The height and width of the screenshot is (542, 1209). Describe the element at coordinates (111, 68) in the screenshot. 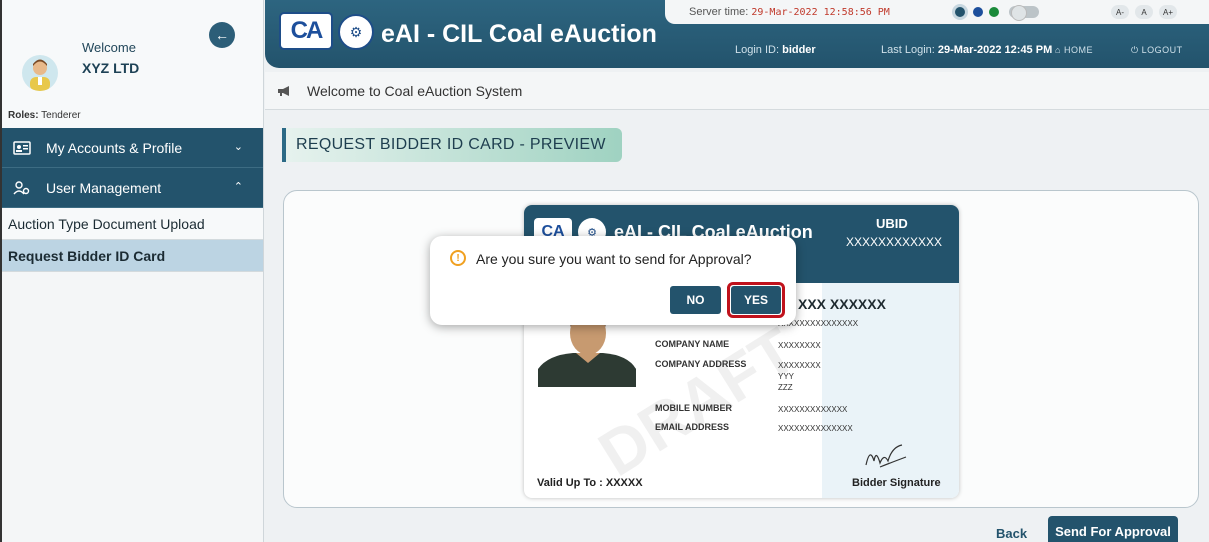

I see `company-name: XYZ LTD` at that location.